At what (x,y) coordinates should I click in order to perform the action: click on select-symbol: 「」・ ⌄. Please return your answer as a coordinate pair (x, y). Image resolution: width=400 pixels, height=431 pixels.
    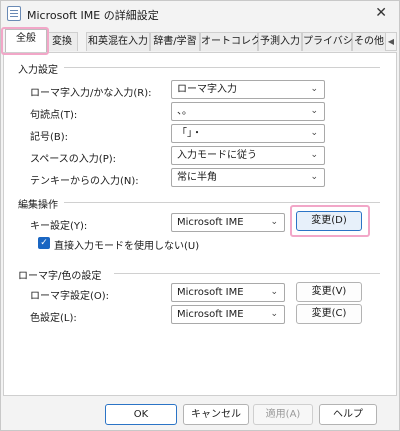
    Looking at the image, I should click on (248, 133).